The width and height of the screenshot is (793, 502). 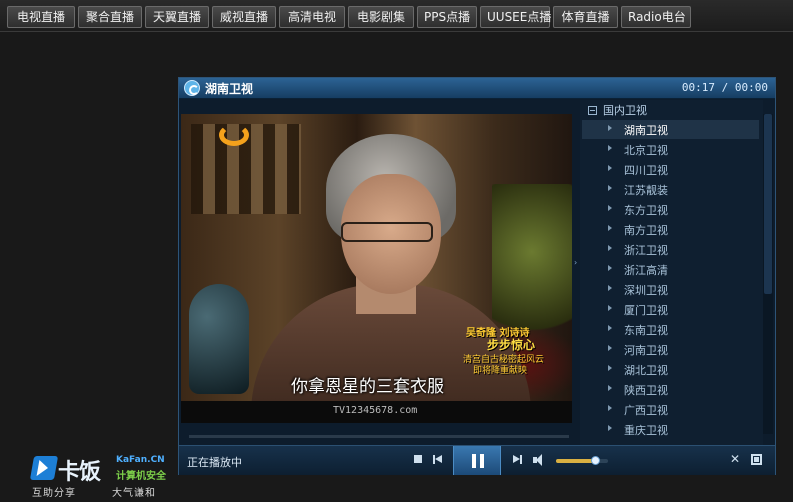 What do you see at coordinates (625, 110) in the screenshot?
I see `channel-group-label: 国内卫视` at bounding box center [625, 110].